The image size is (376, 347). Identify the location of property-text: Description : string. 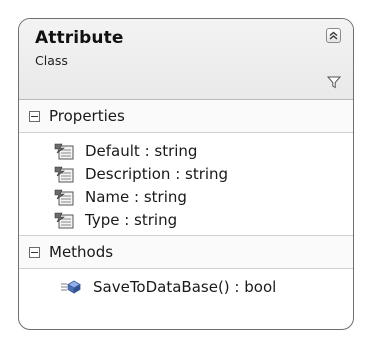
(157, 173).